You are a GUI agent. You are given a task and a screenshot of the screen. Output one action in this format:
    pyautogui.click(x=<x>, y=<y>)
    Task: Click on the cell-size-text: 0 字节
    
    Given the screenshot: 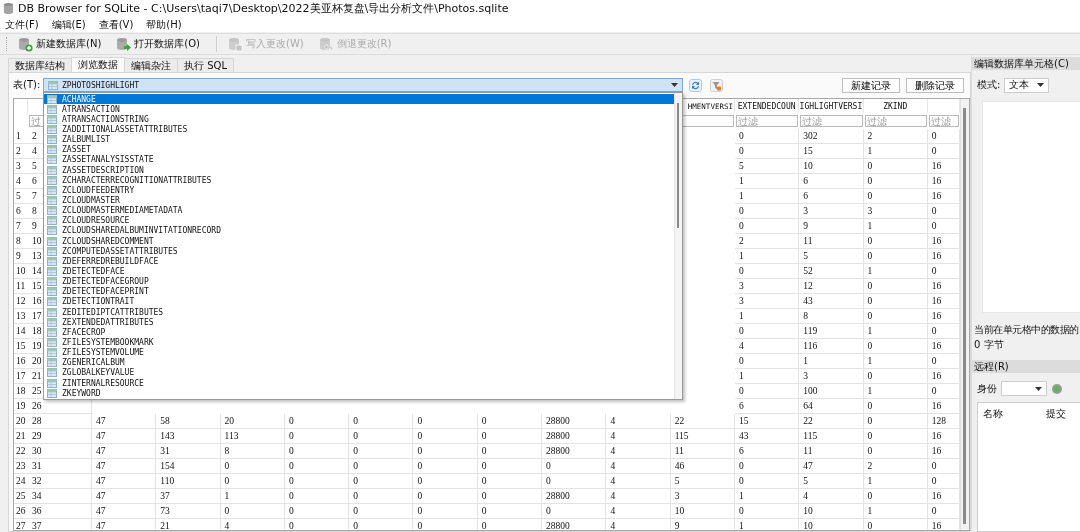 What is the action you would take?
    pyautogui.click(x=989, y=345)
    